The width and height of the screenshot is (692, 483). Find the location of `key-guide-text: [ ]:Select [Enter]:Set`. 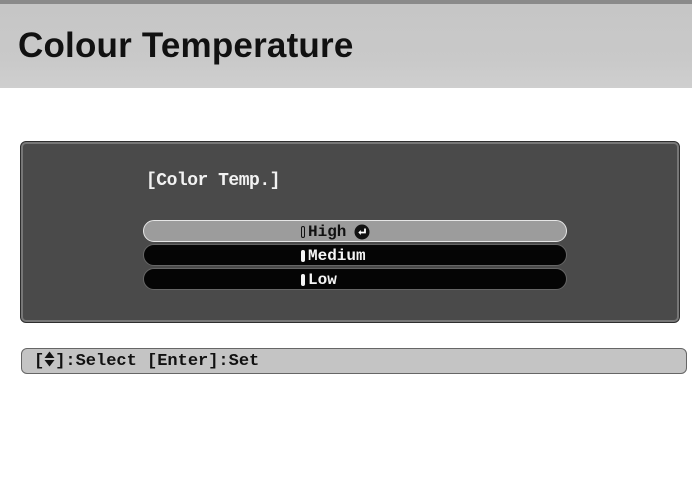

key-guide-text: [ ]:Select [Enter]:Set is located at coordinates (146, 361).